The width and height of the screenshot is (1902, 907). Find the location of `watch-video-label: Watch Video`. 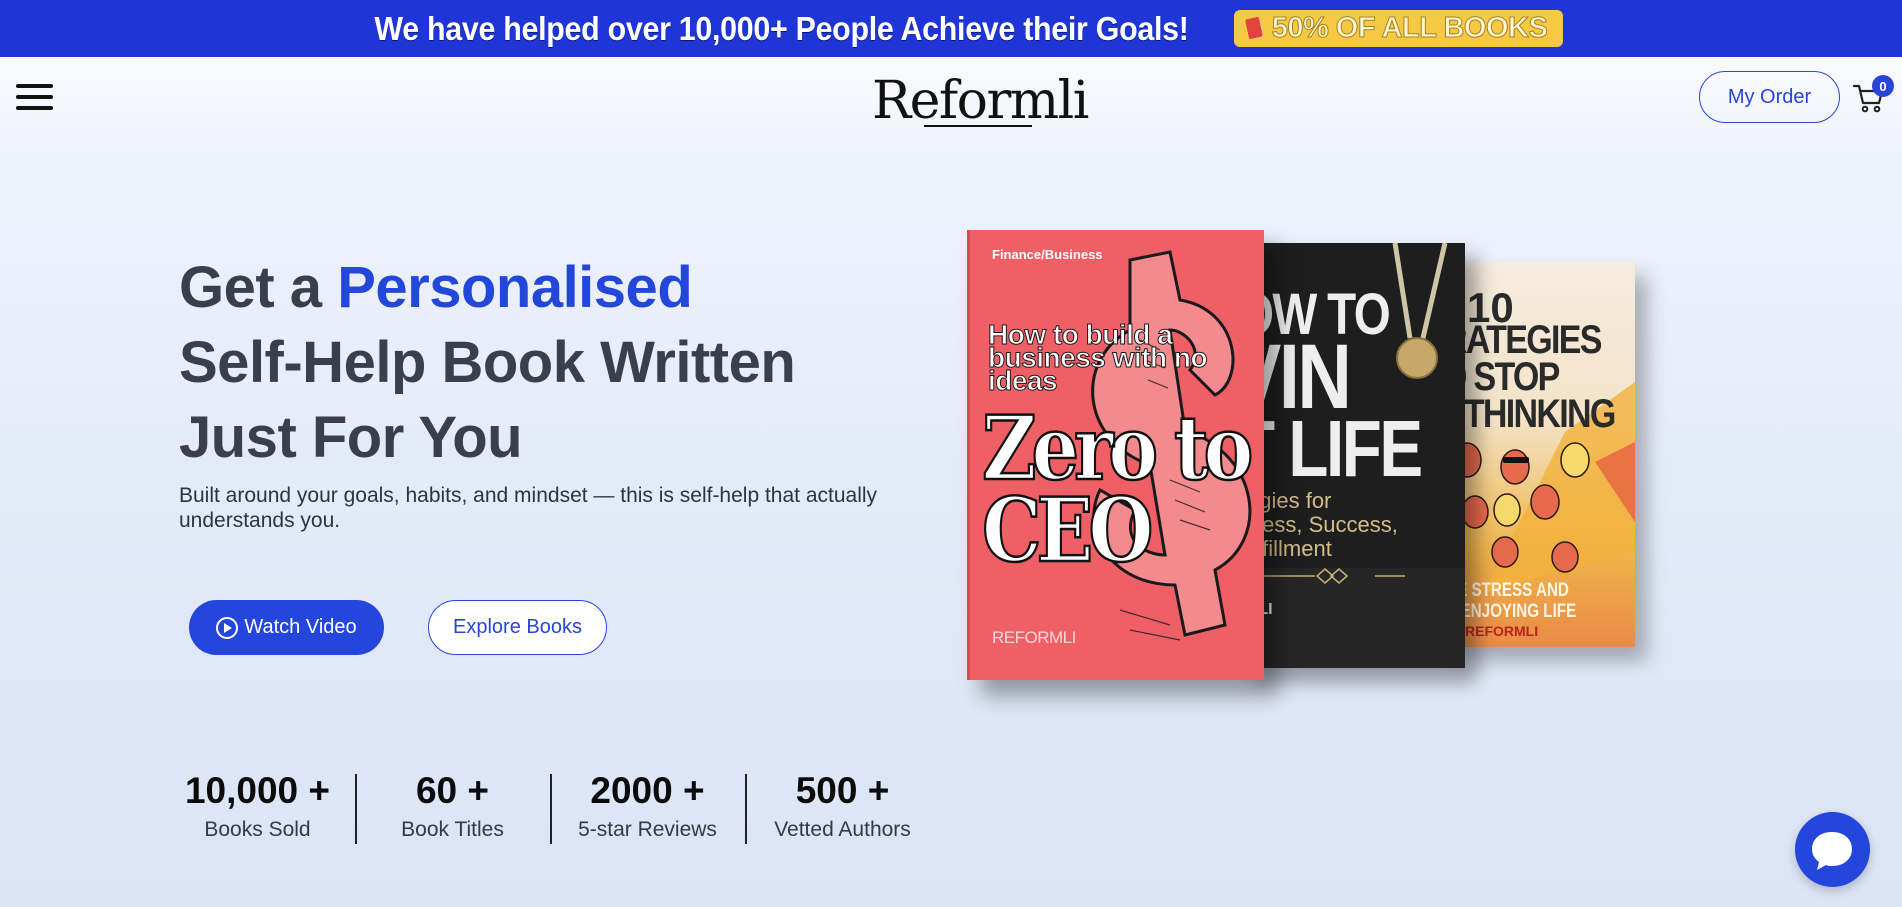

watch-video-label: Watch Video is located at coordinates (300, 627).